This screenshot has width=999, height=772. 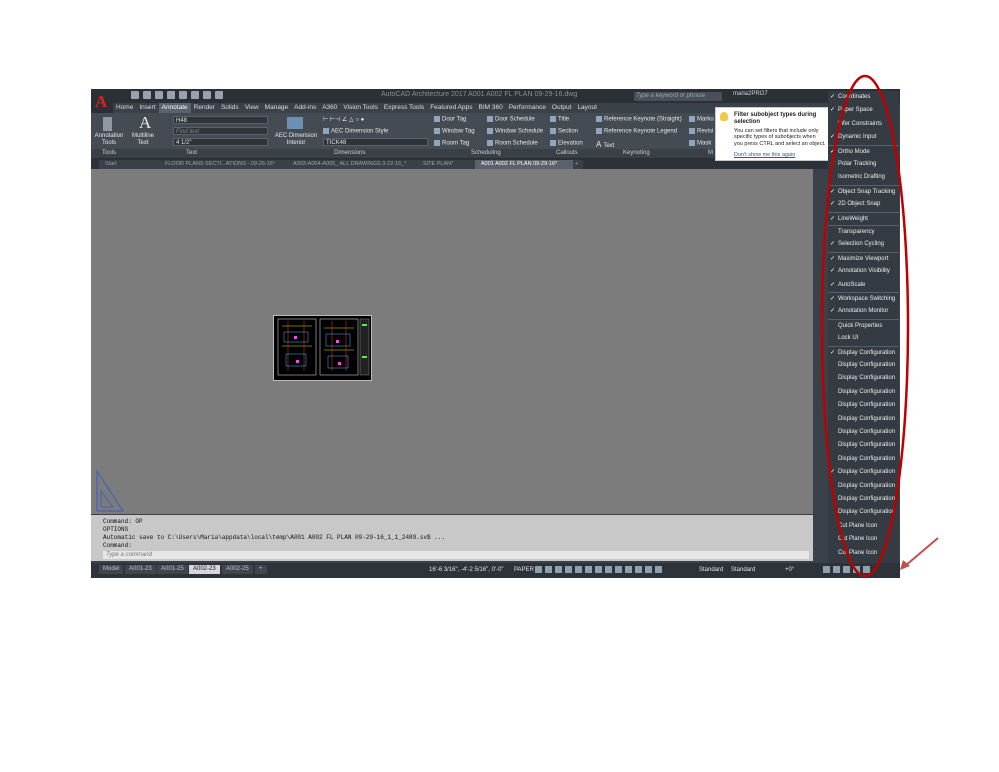 What do you see at coordinates (921, 552) in the screenshot?
I see `highlight-arrow` at bounding box center [921, 552].